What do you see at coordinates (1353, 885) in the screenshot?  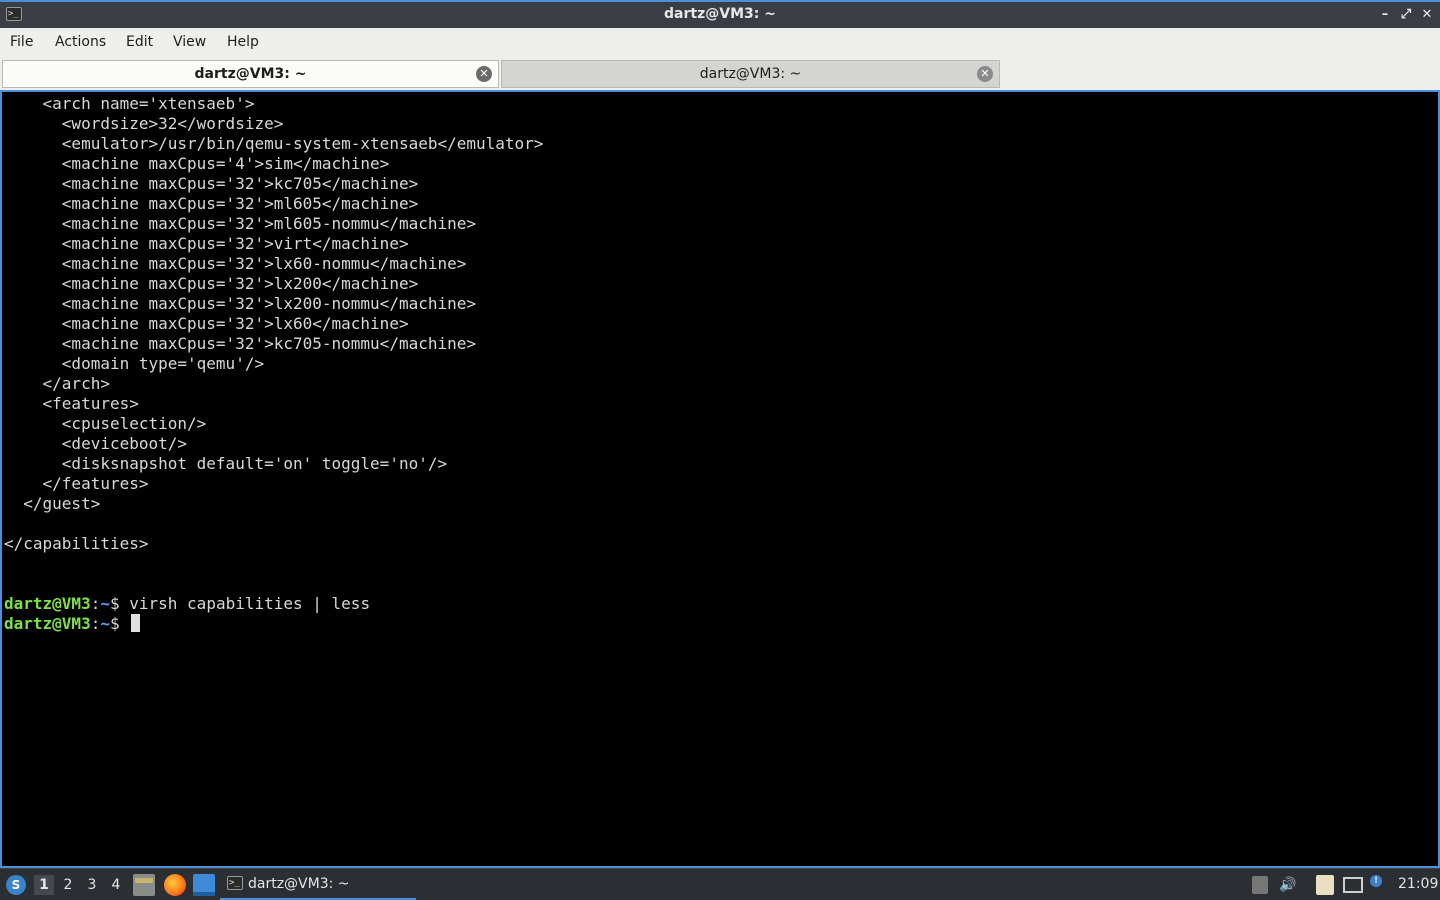 I see `network-icon` at bounding box center [1353, 885].